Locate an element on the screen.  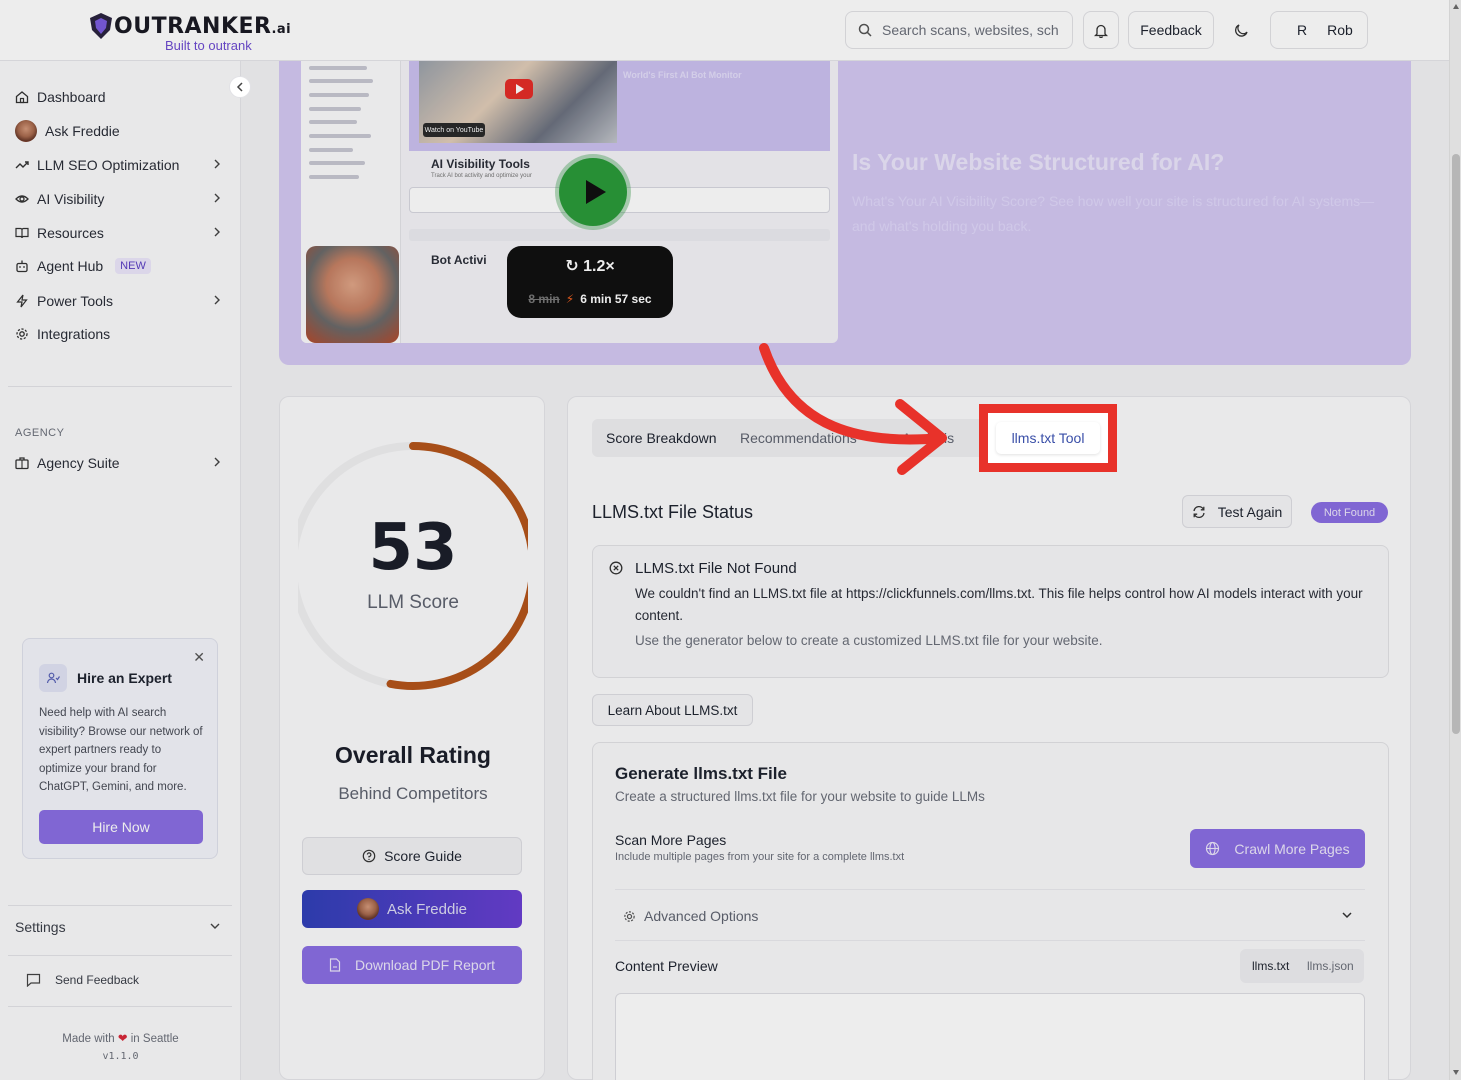
send-feedback-link: Send Feedback is located at coordinates (82, 980).